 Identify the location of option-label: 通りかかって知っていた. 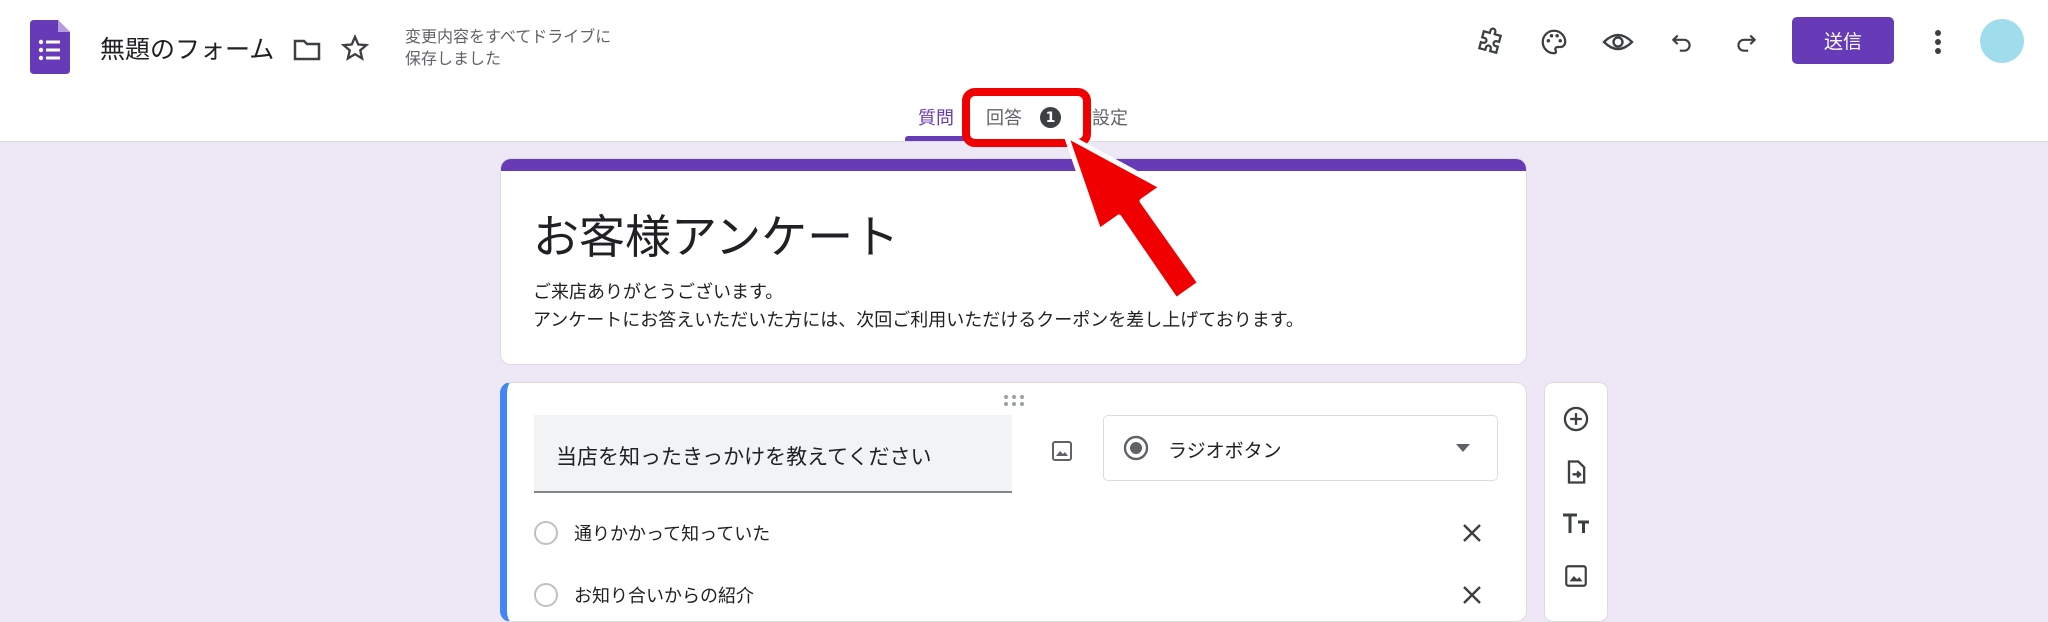
(672, 533).